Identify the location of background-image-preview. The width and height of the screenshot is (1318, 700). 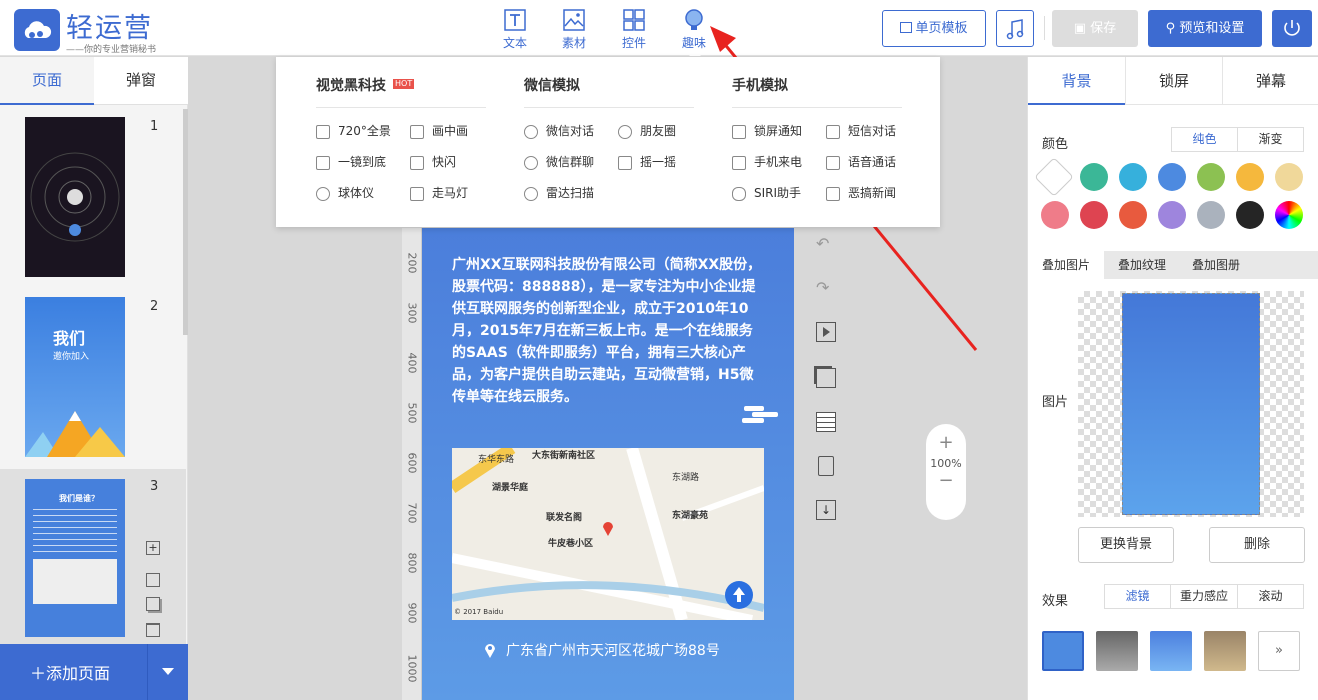
(1191, 404).